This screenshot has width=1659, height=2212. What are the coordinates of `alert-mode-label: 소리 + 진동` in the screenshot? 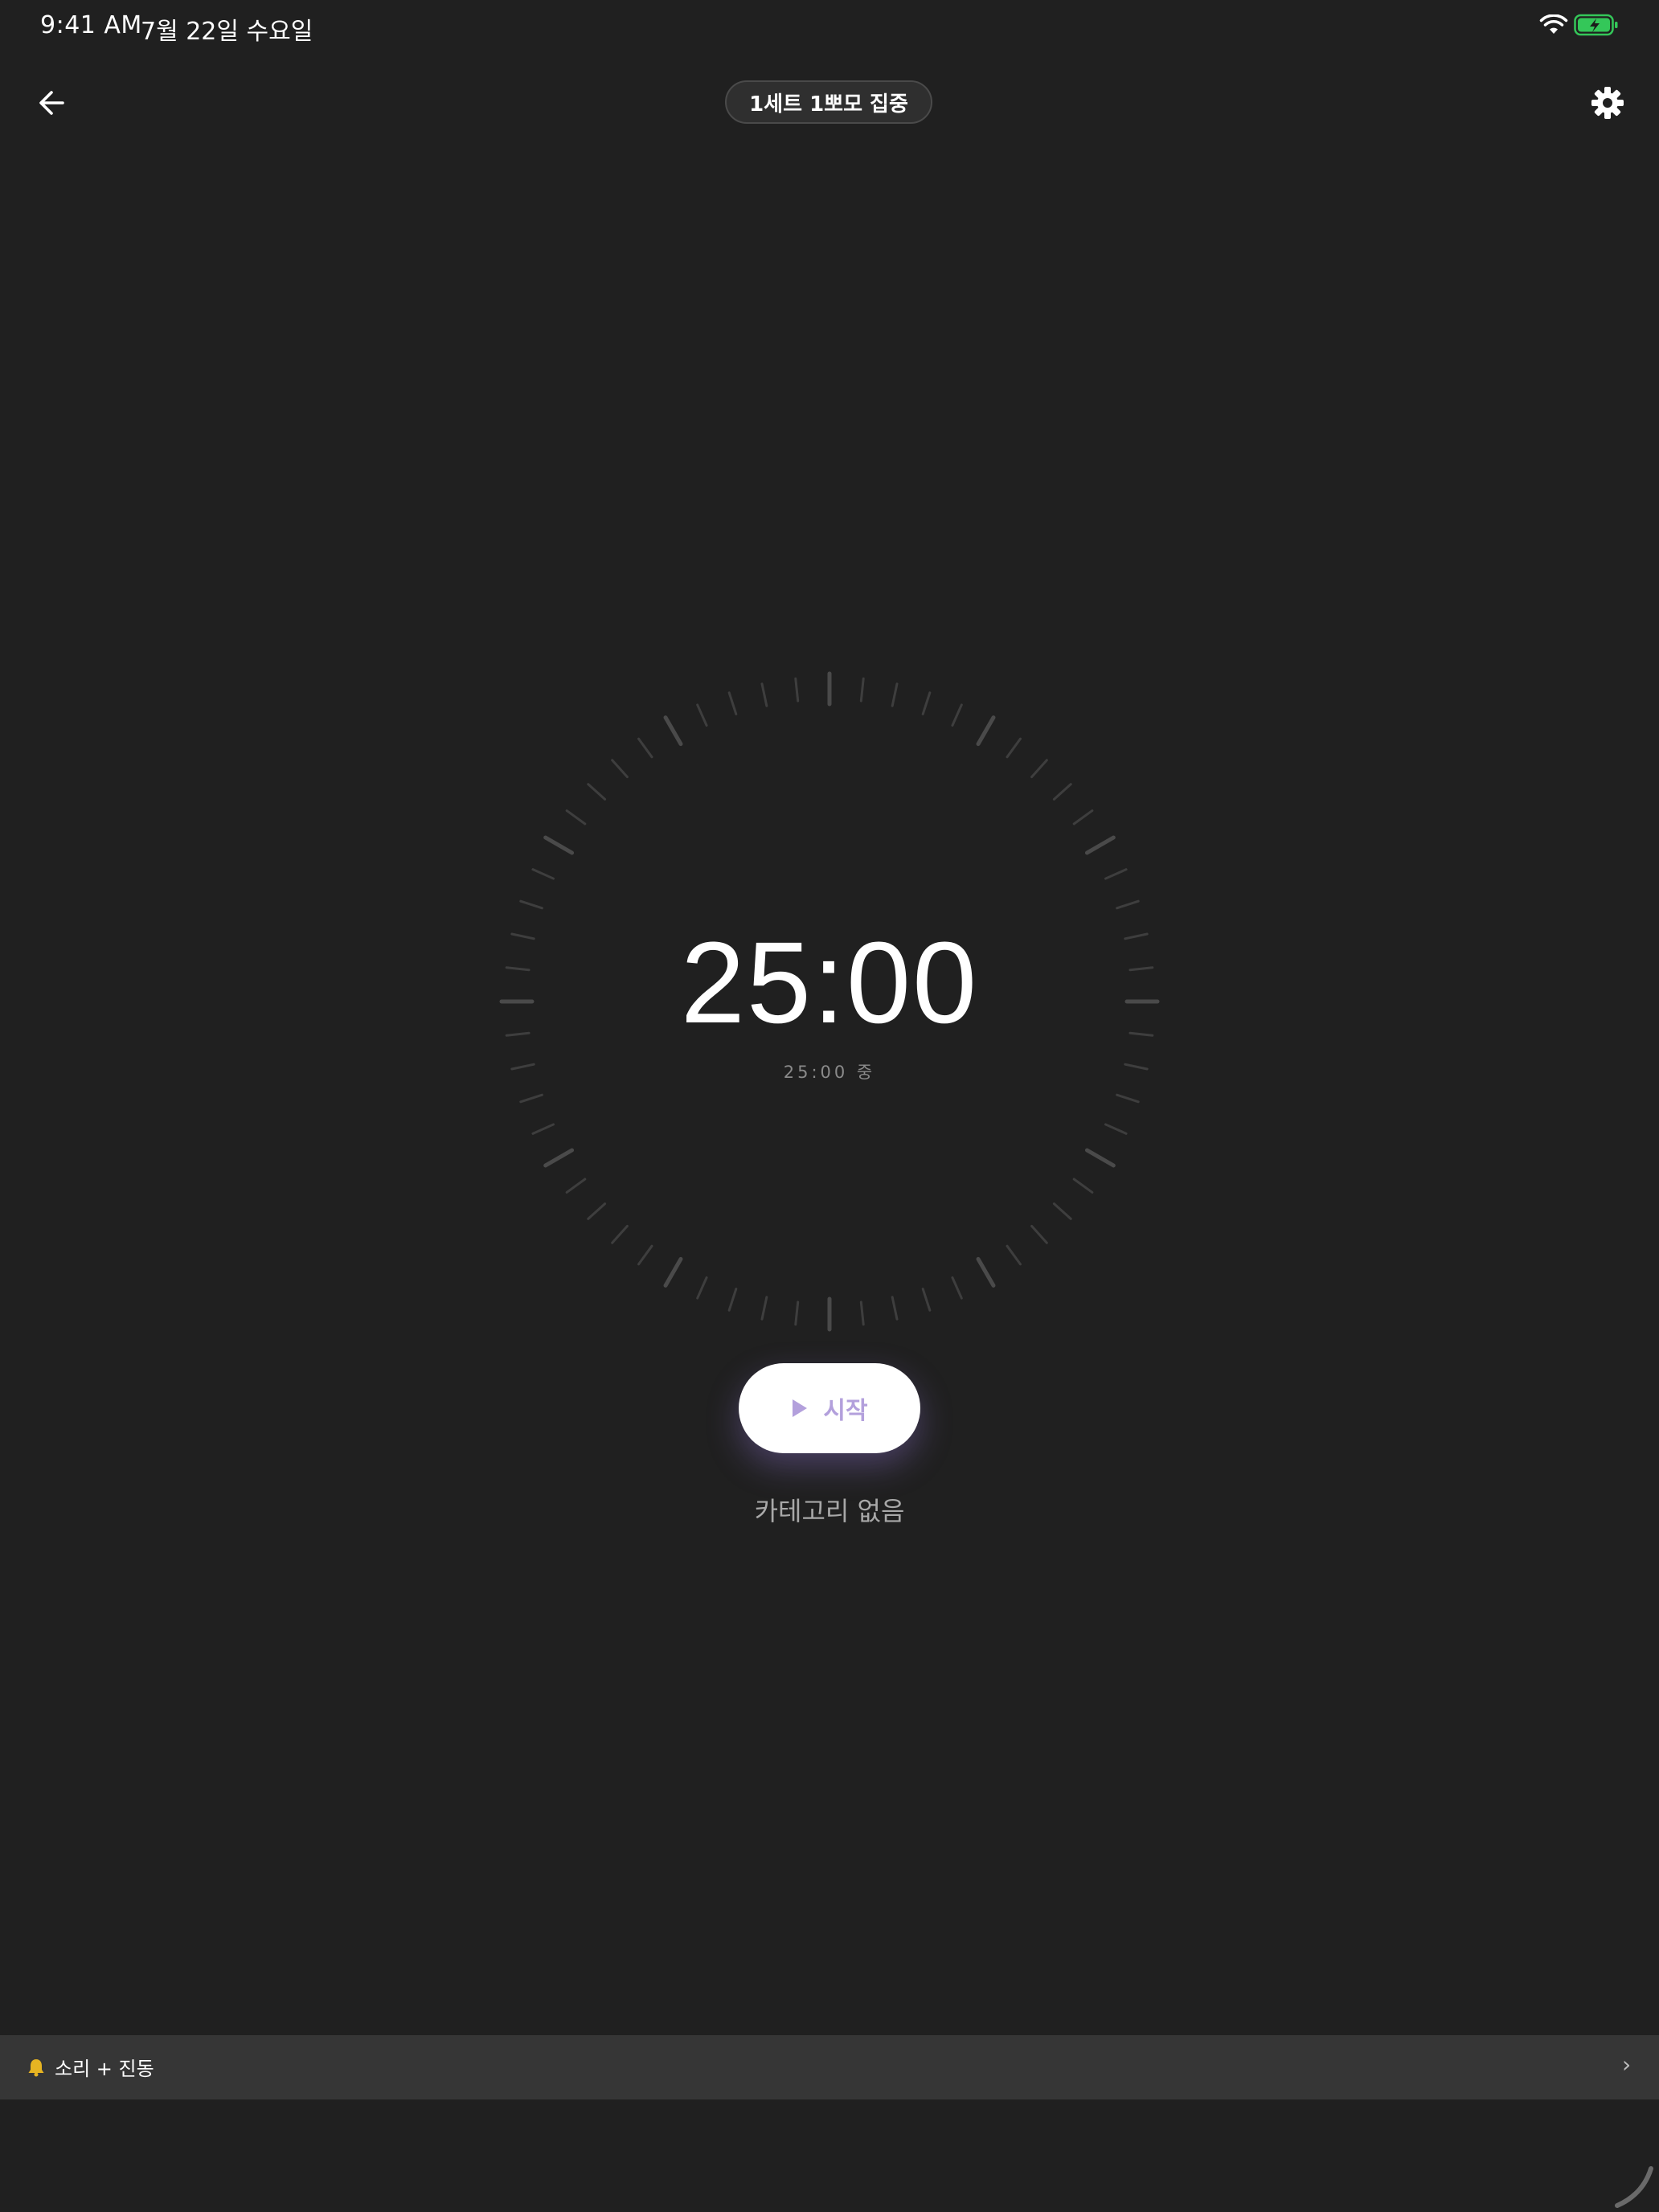 It's located at (104, 2069).